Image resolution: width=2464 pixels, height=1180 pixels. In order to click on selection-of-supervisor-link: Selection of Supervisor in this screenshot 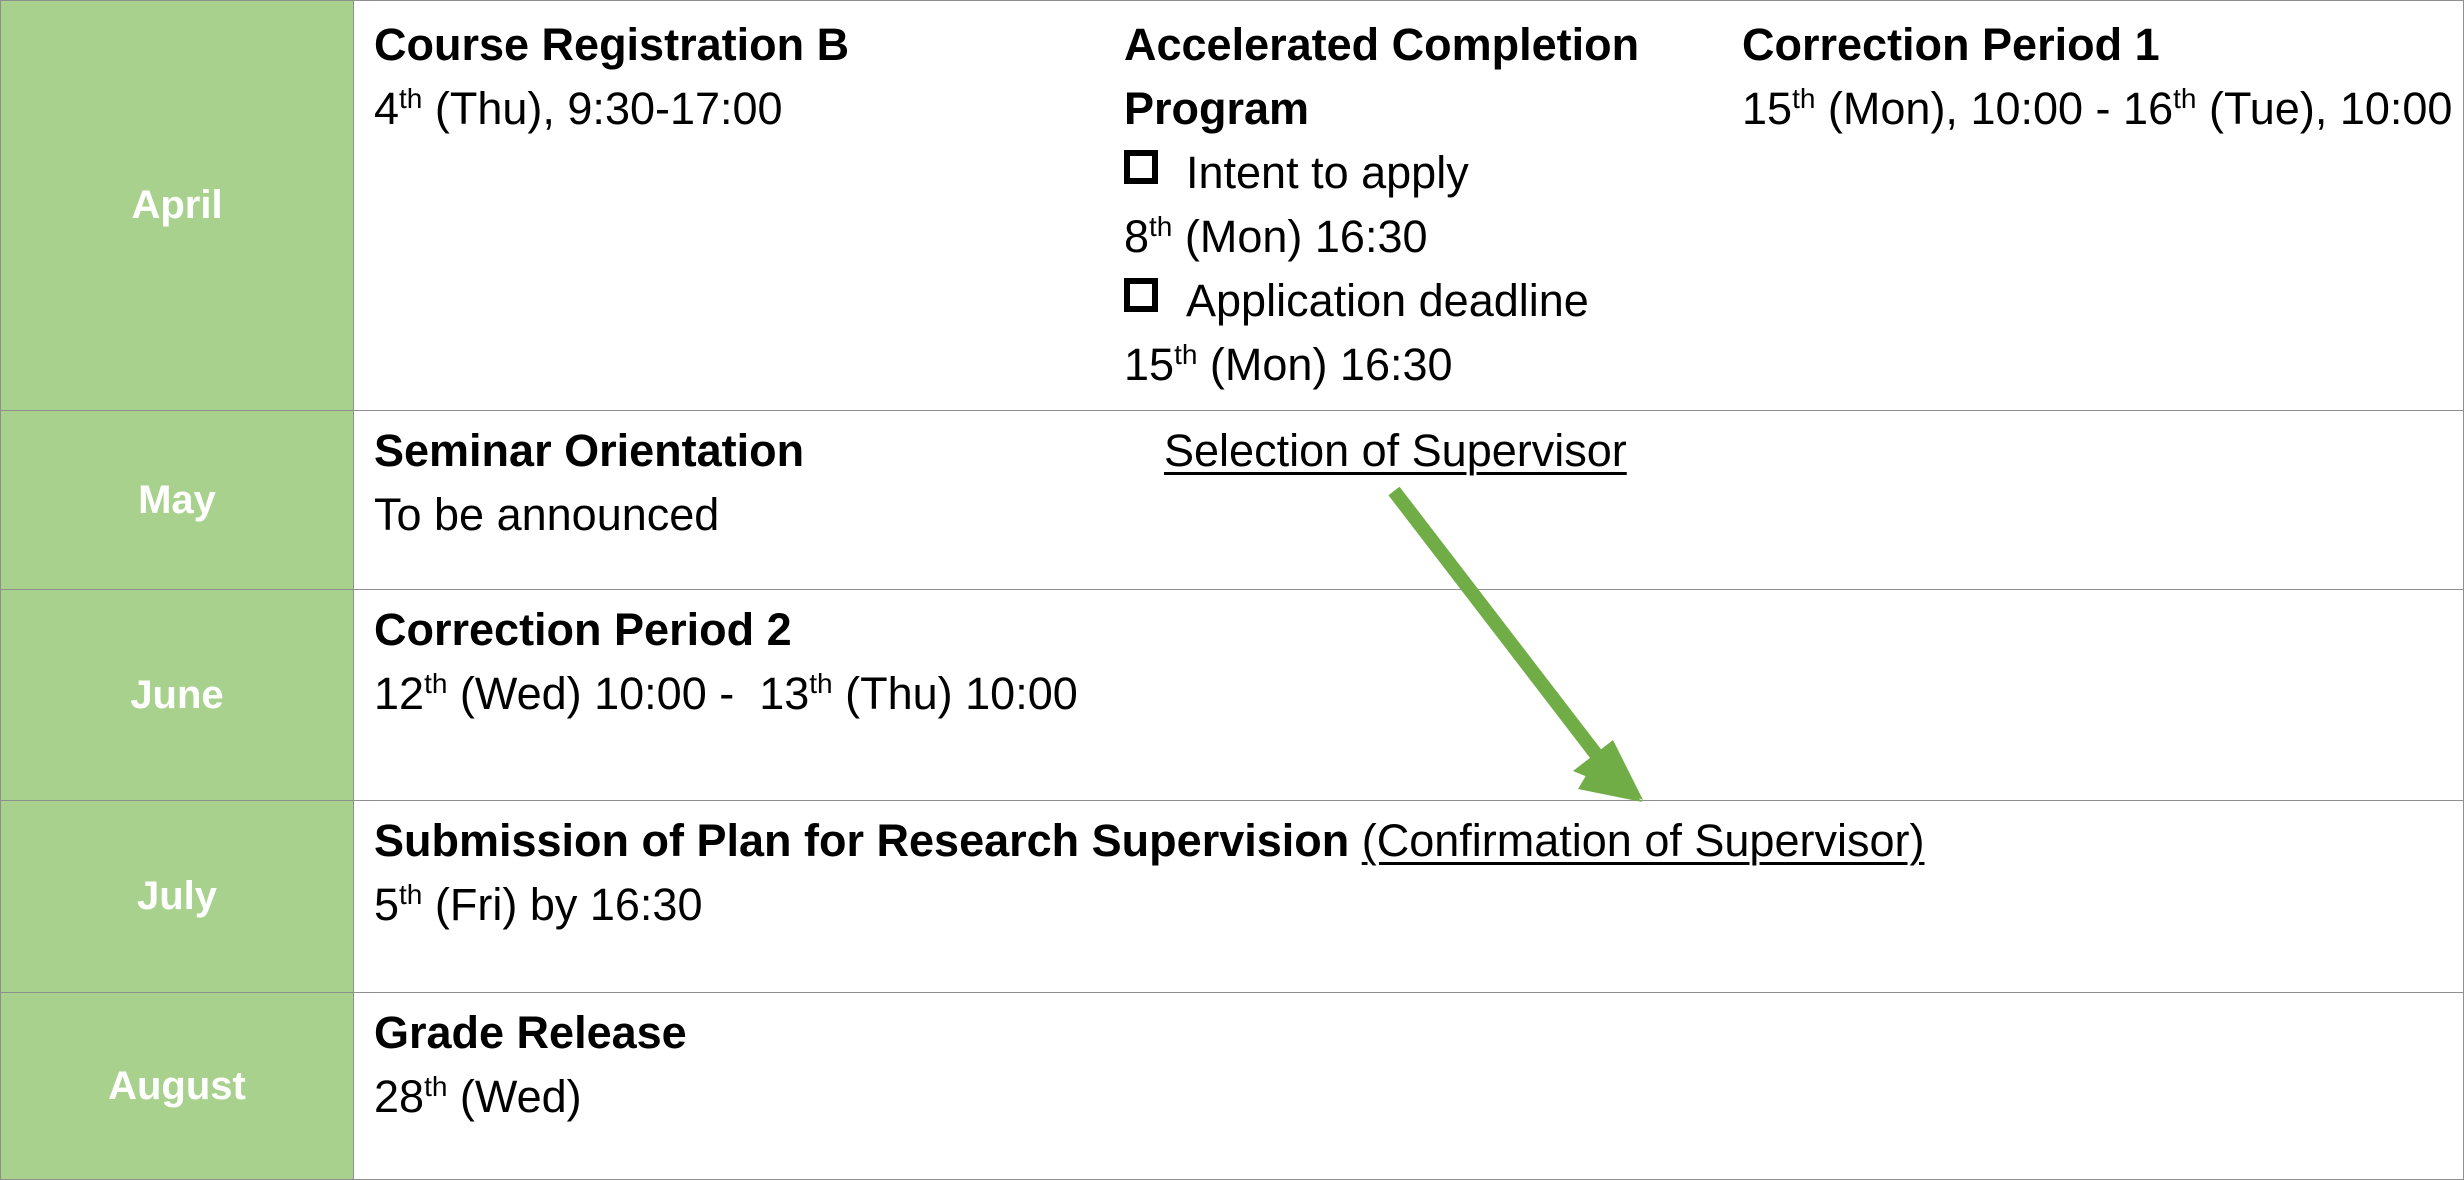, I will do `click(1395, 451)`.